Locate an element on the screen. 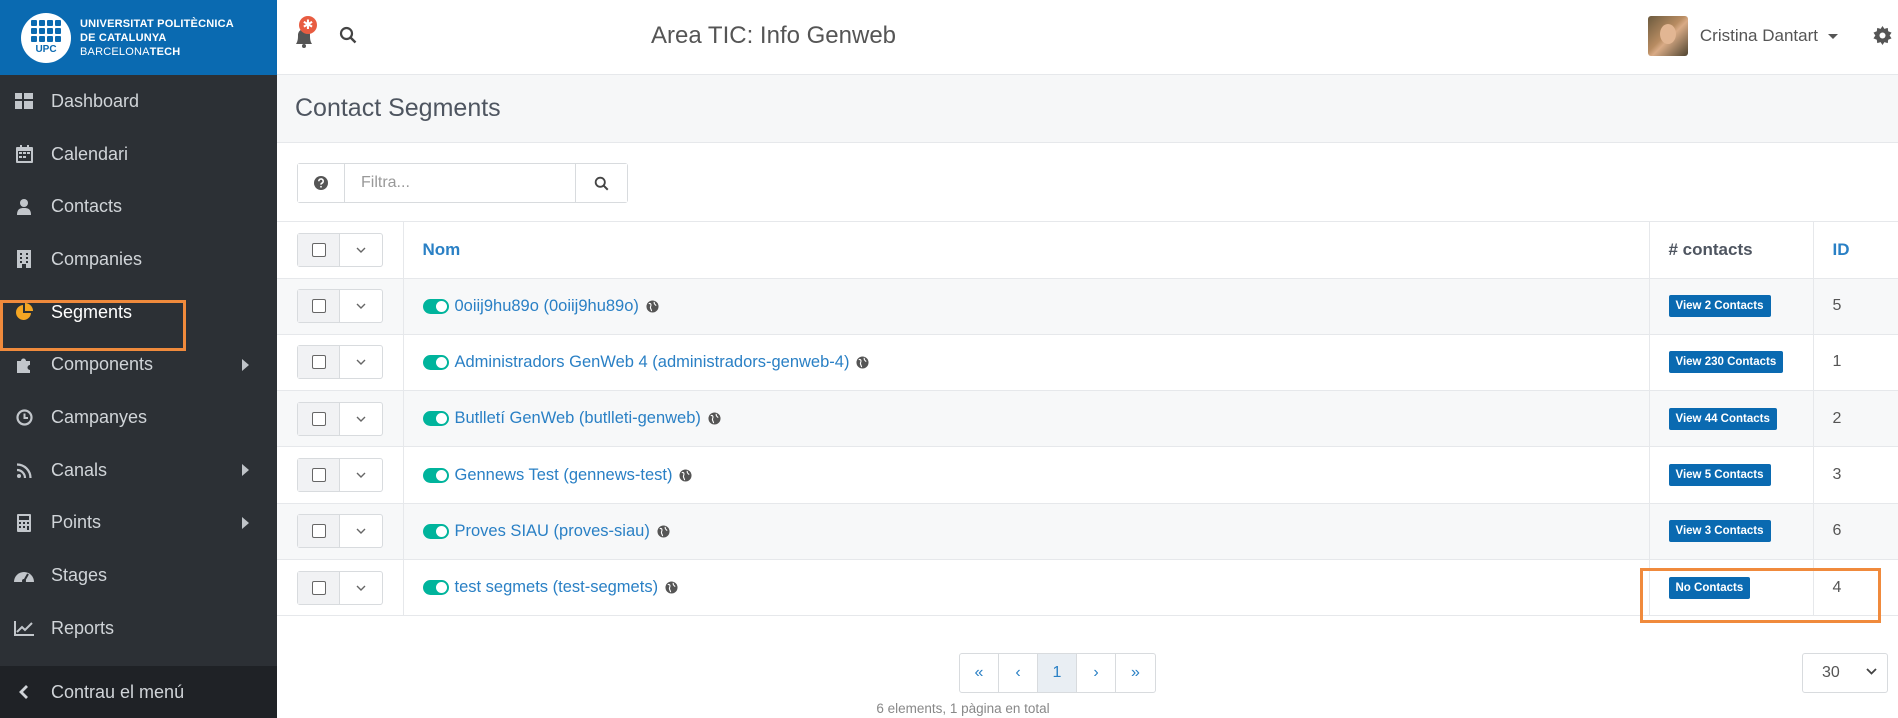 The height and width of the screenshot is (718, 1898). sidebar-item-label: Contacts is located at coordinates (87, 206).